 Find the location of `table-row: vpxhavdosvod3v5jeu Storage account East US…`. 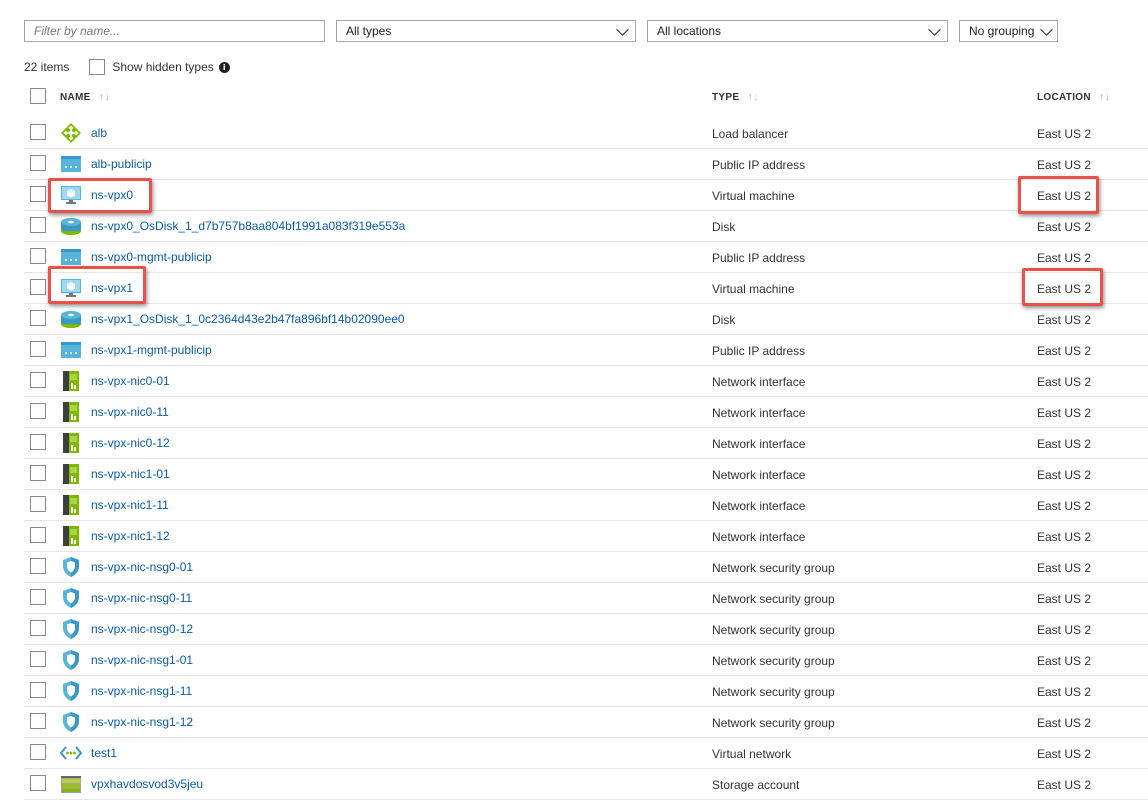

table-row: vpxhavdosvod3v5jeu Storage account East US… is located at coordinates (586, 784).